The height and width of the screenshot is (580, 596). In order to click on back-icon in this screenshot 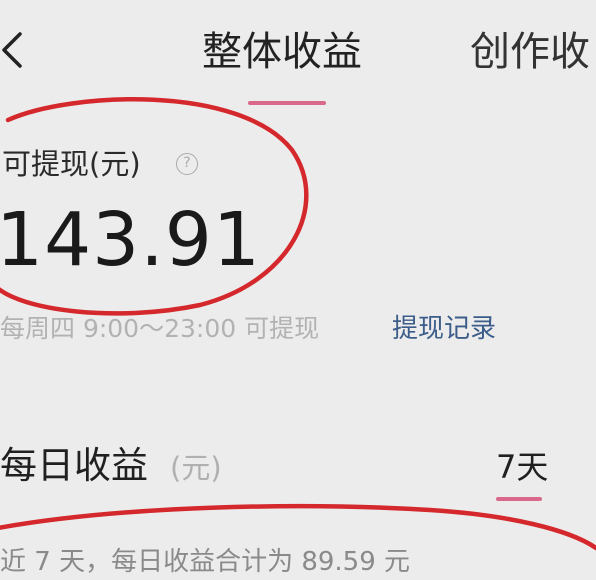, I will do `click(15, 50)`.